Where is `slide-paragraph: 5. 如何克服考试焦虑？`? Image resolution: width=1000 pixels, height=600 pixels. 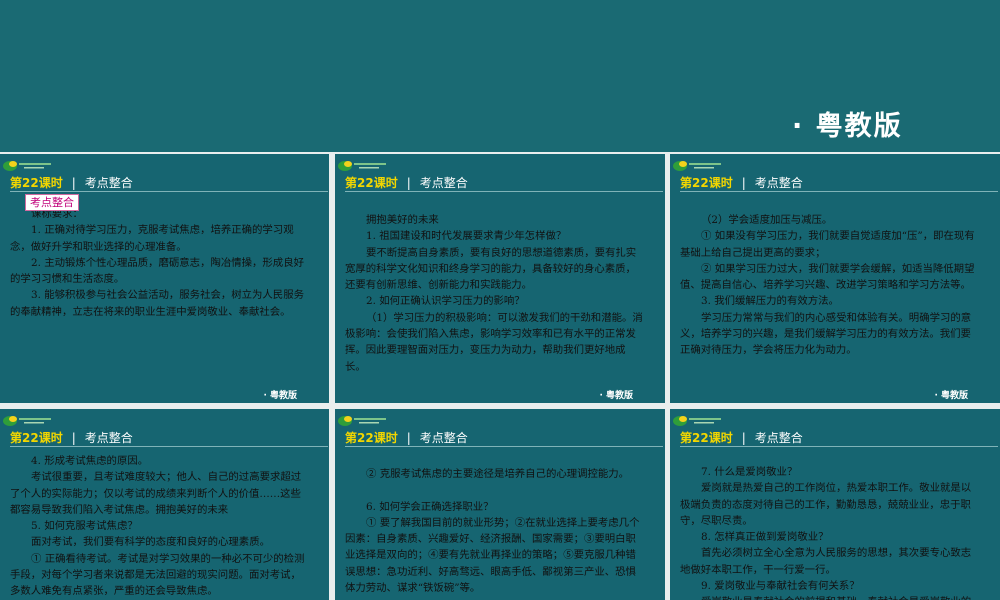 slide-paragraph: 5. 如何克服考试焦虑？ is located at coordinates (84, 526).